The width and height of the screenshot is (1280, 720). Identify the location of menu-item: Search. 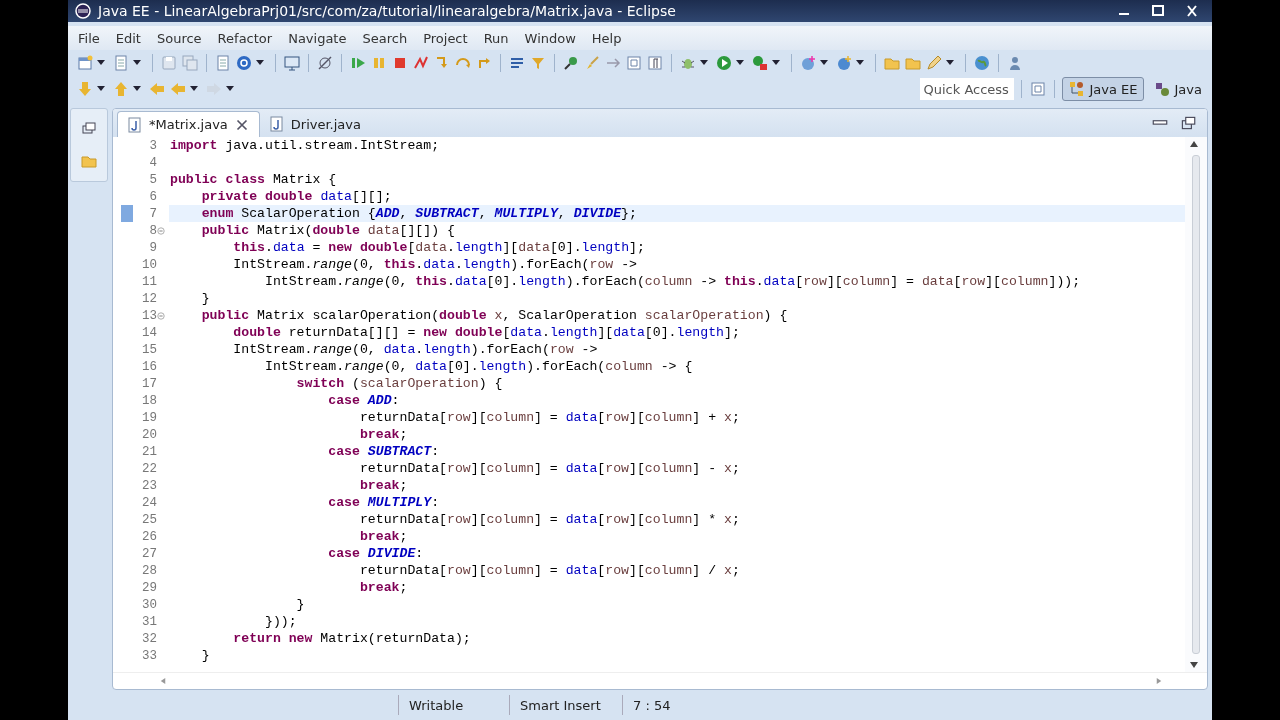
(385, 38).